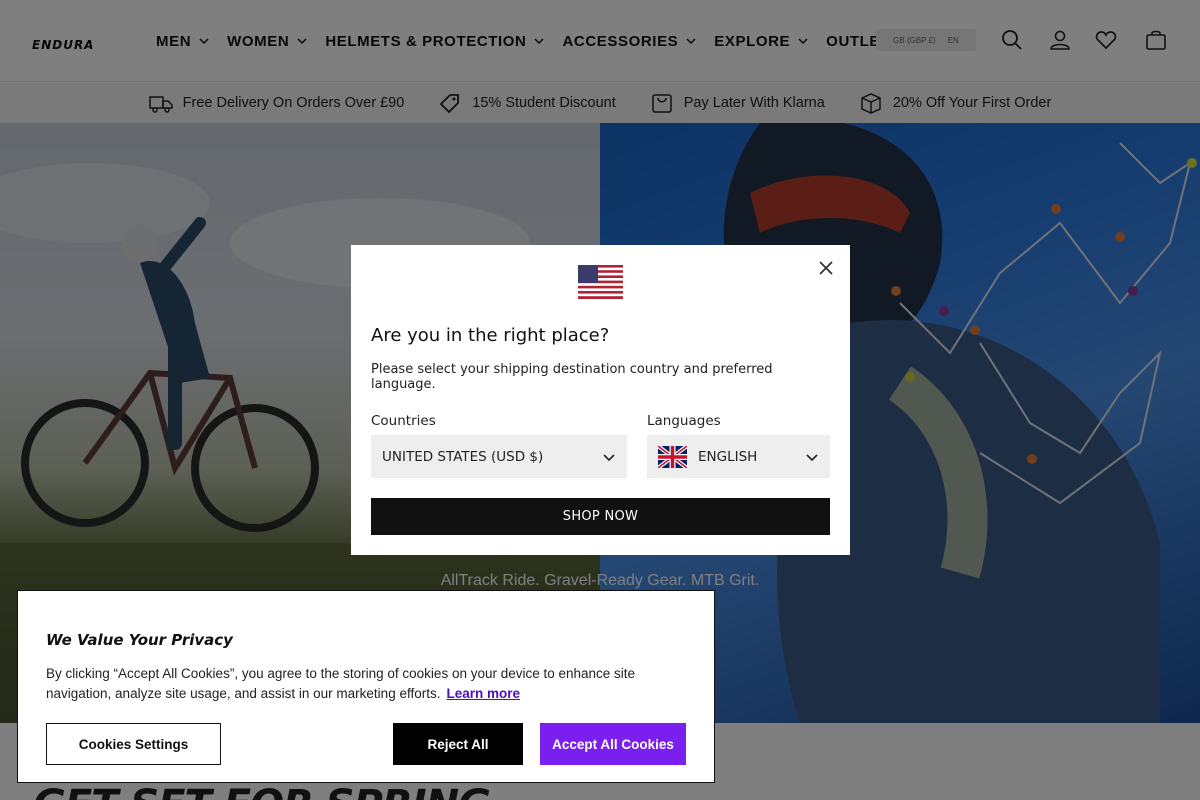 The width and height of the screenshot is (1200, 800). What do you see at coordinates (403, 421) in the screenshot?
I see `countries-label: Countries` at bounding box center [403, 421].